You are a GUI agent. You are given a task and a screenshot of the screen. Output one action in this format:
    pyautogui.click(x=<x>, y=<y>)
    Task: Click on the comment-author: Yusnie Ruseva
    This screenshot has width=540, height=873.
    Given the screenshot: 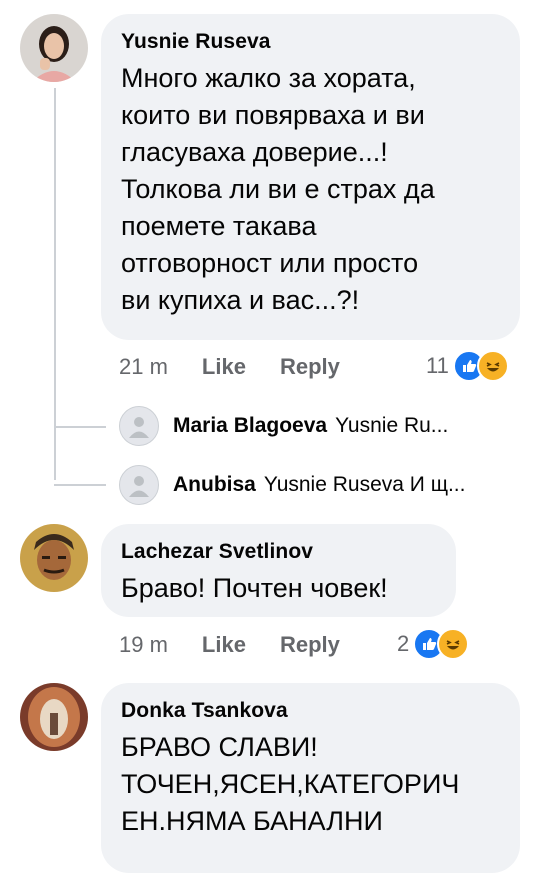 What is the action you would take?
    pyautogui.click(x=310, y=42)
    